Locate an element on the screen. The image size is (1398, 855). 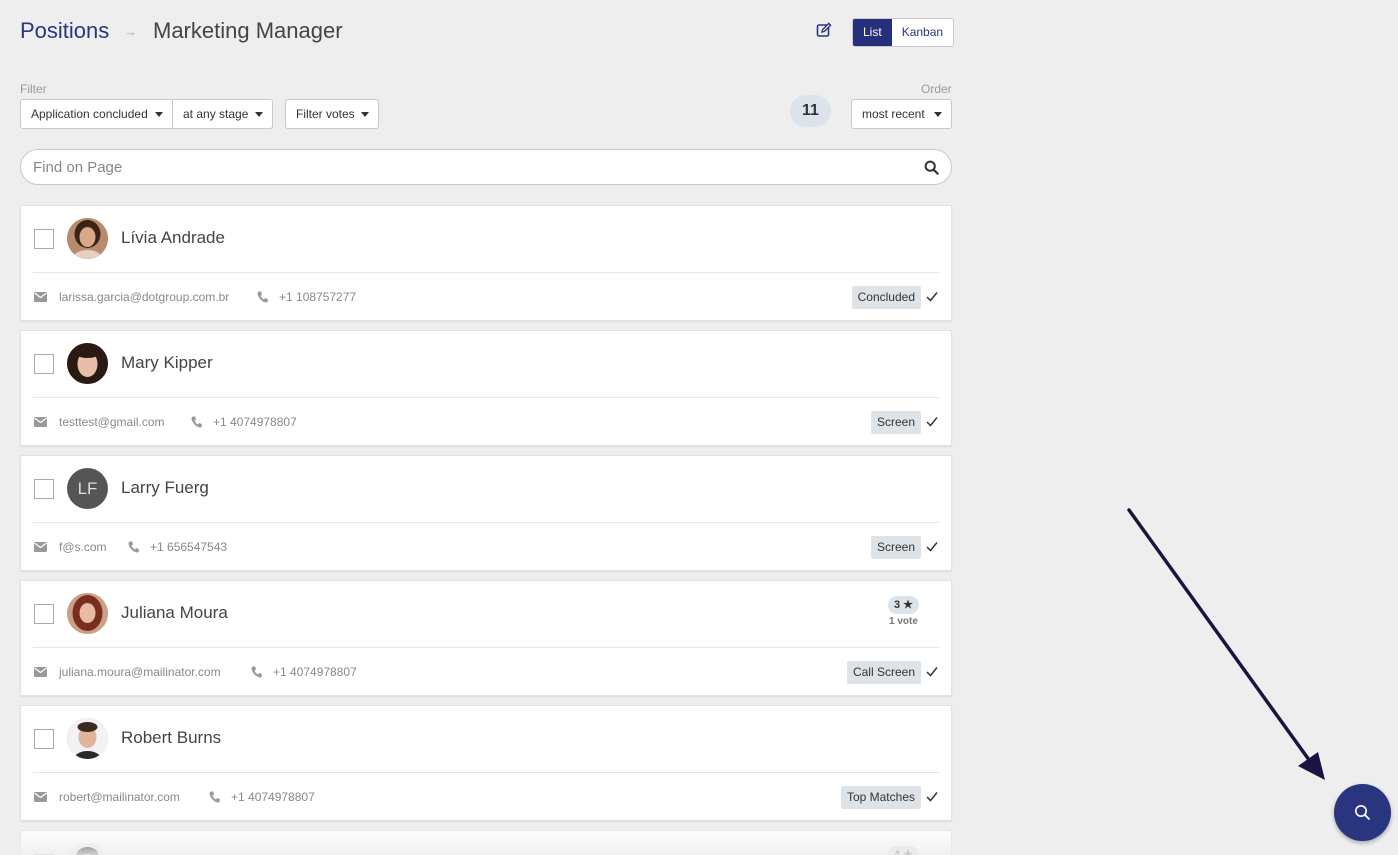
result-count-badge: 11 is located at coordinates (810, 111).